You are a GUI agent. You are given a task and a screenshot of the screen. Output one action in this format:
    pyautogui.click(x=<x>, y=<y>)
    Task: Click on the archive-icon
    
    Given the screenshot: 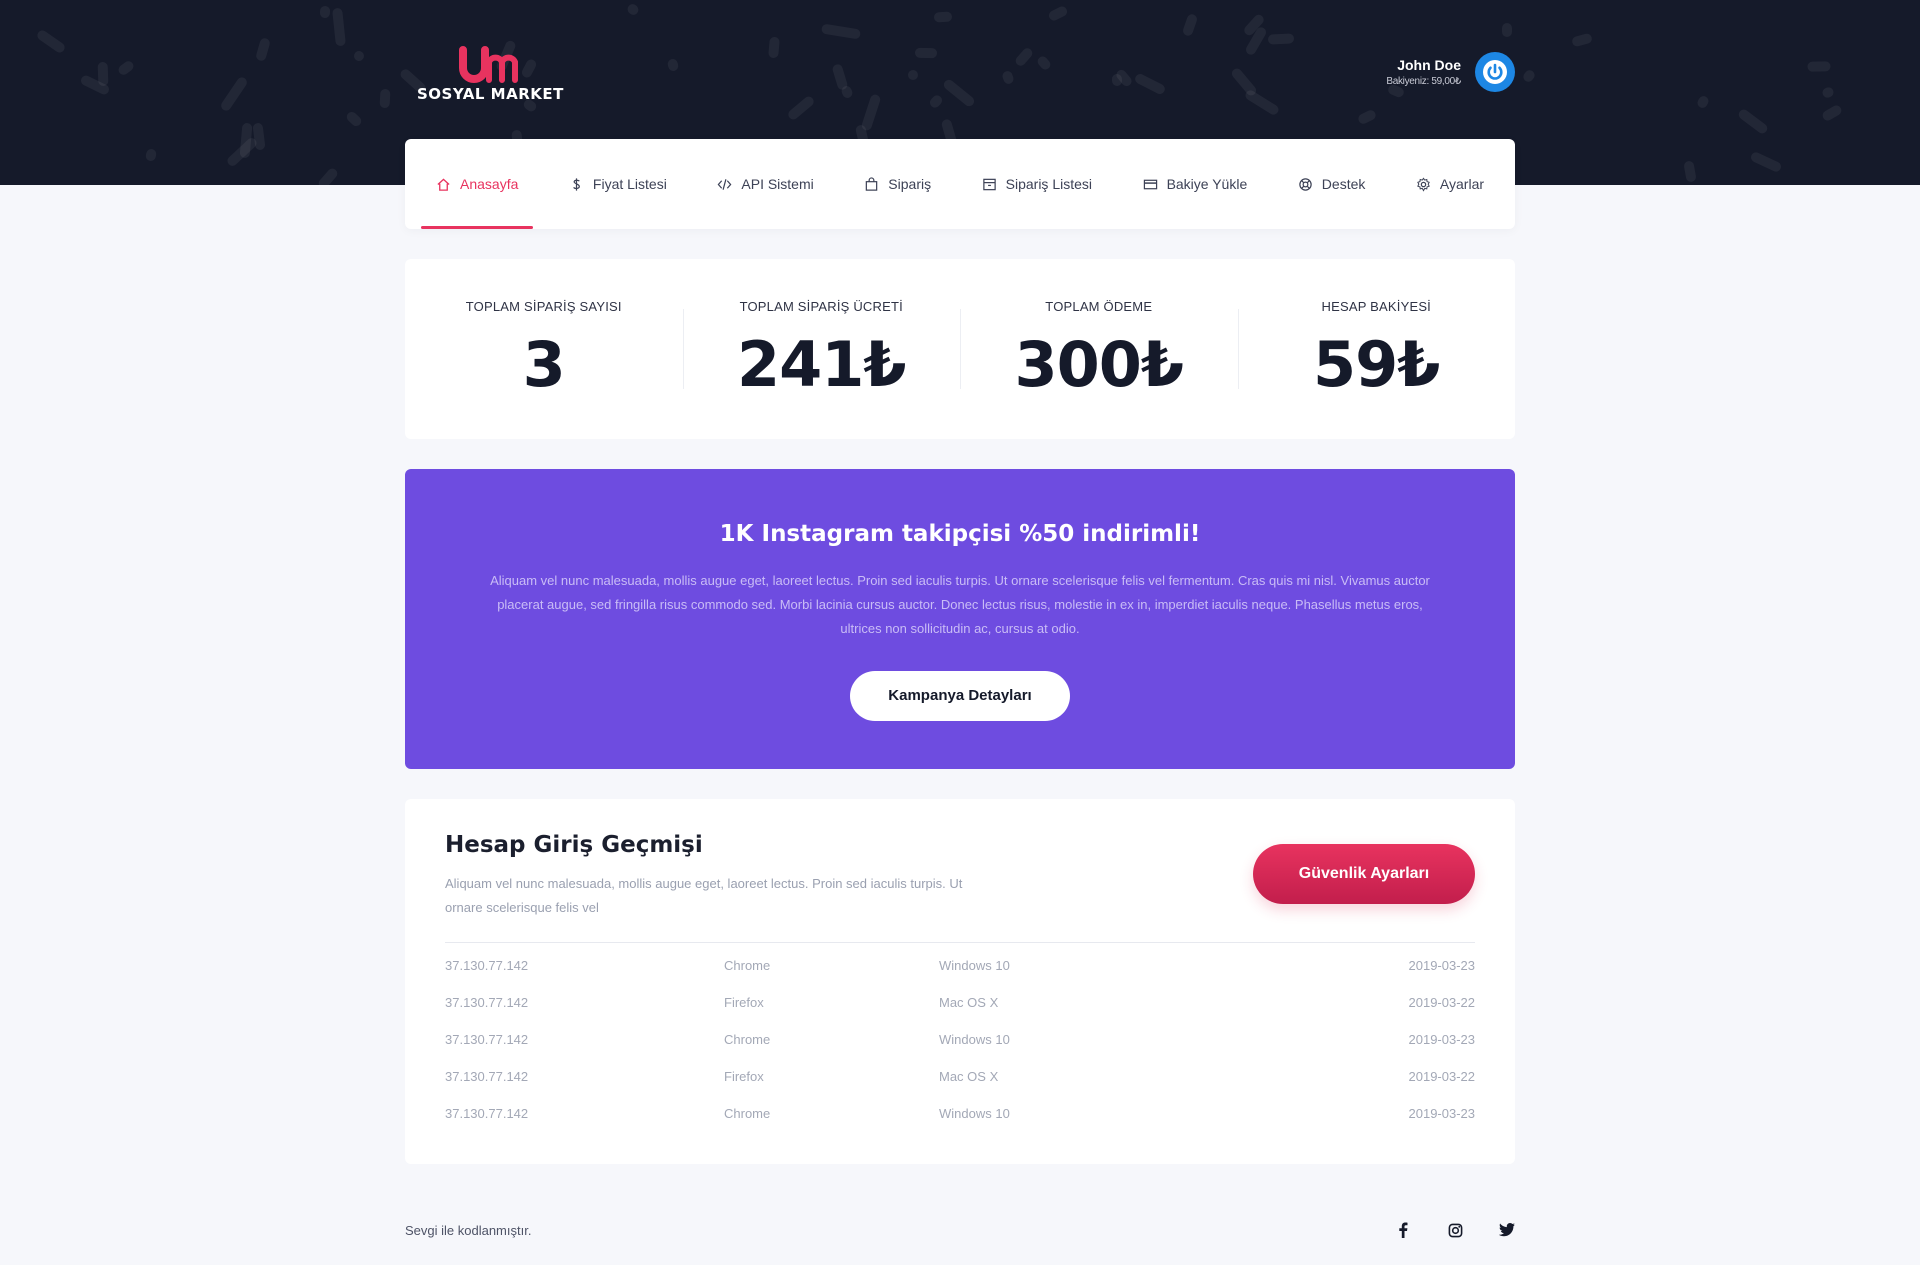 What is the action you would take?
    pyautogui.click(x=989, y=184)
    